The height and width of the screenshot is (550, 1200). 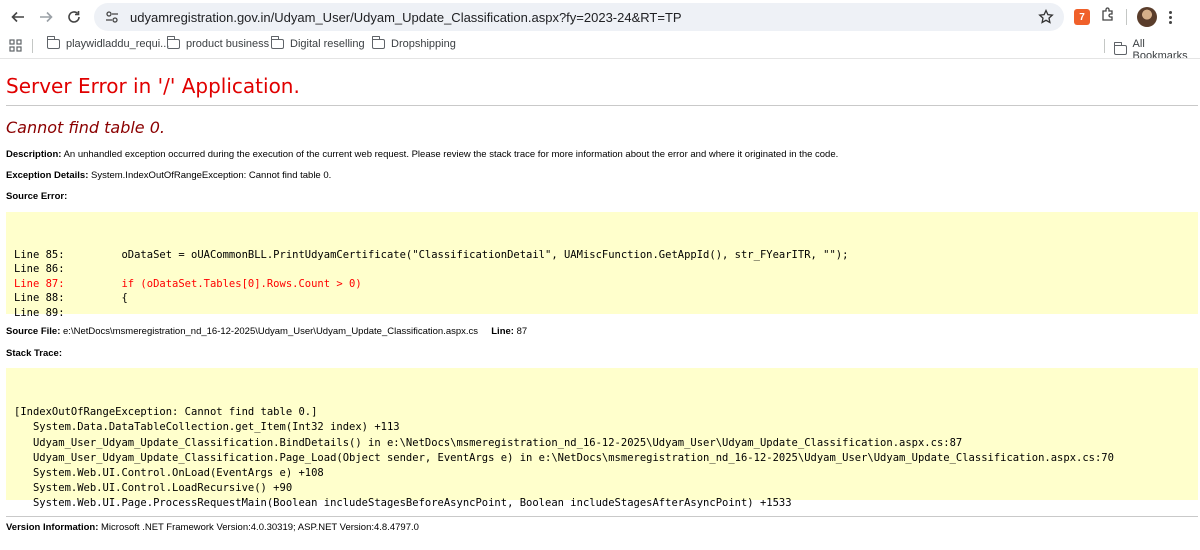 What do you see at coordinates (1126, 17) in the screenshot?
I see `toolbar-divider` at bounding box center [1126, 17].